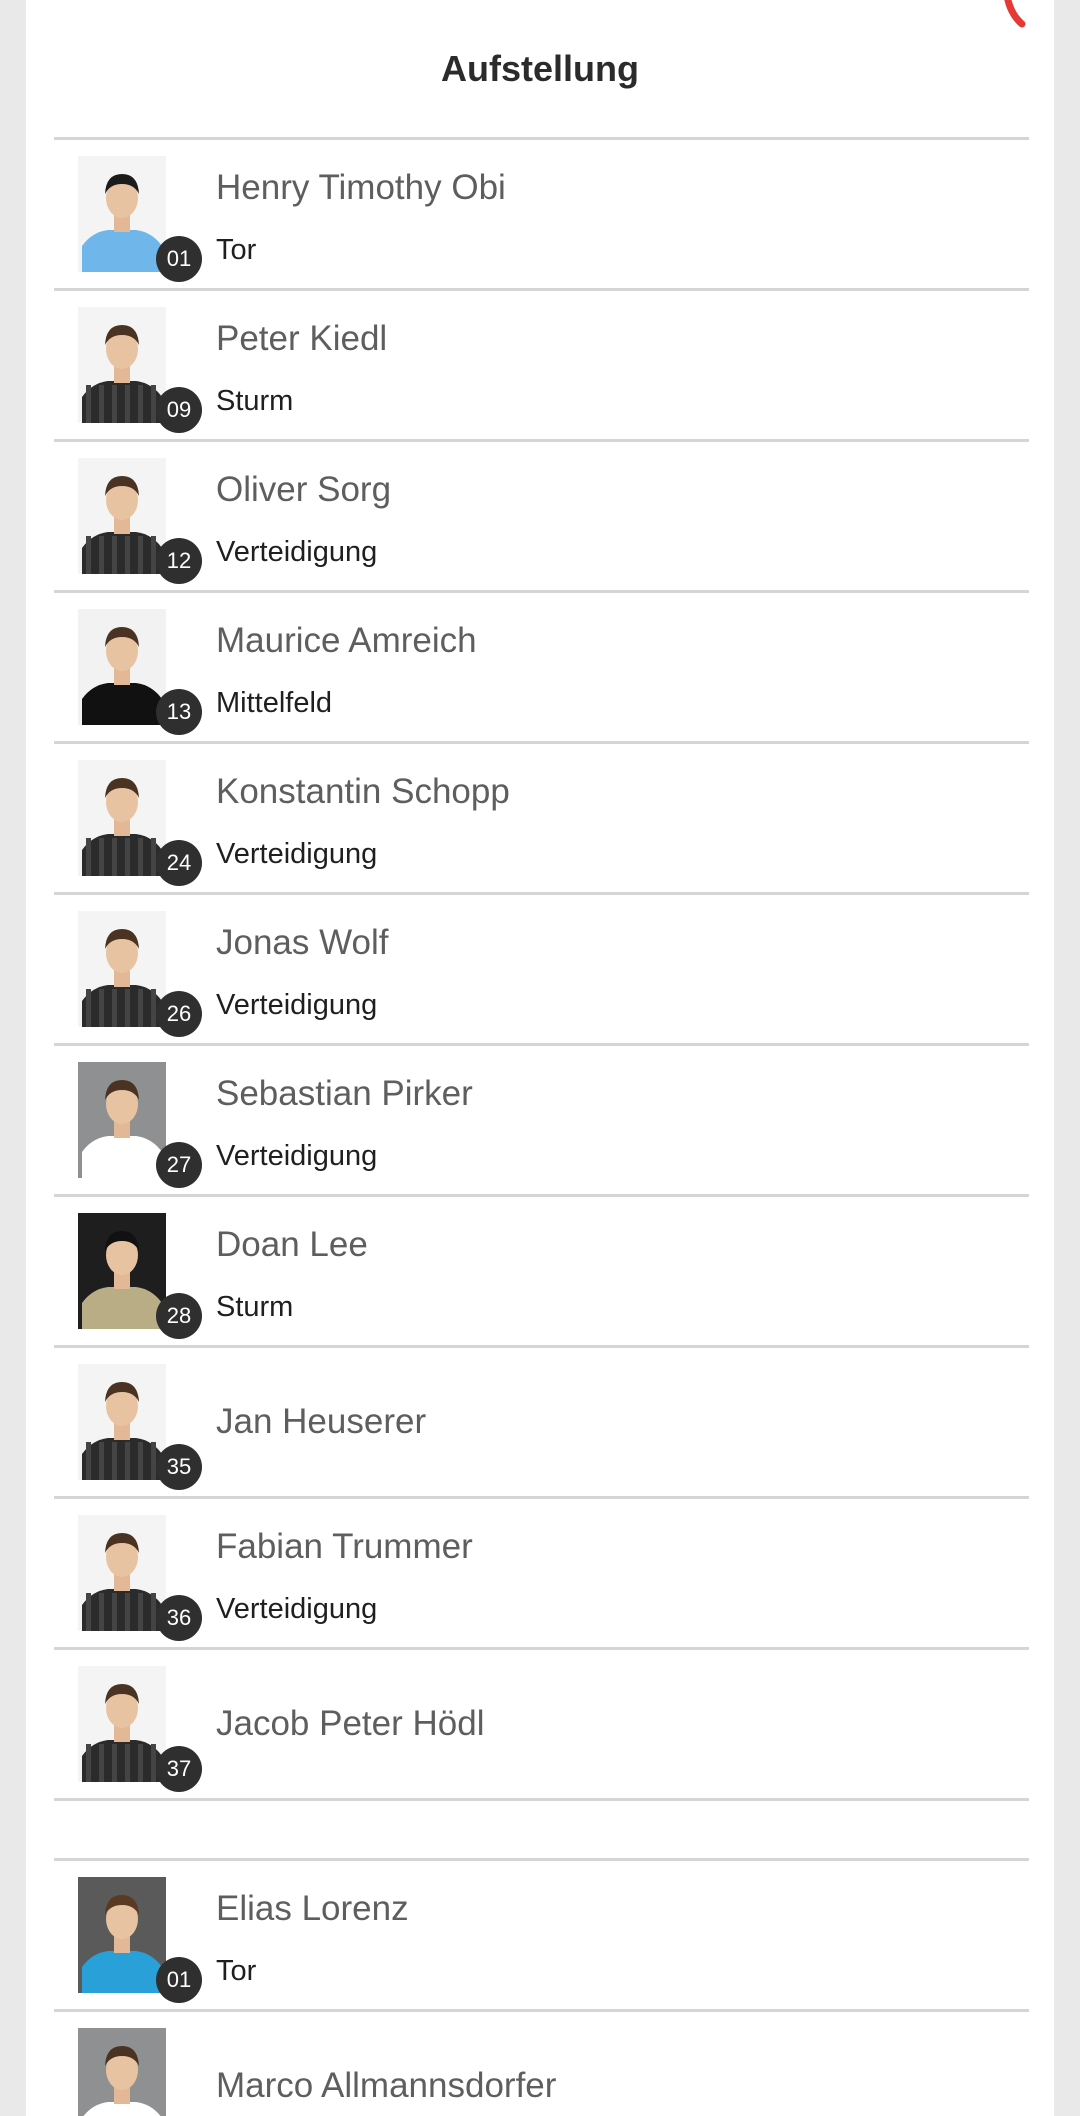  What do you see at coordinates (303, 490) in the screenshot?
I see `player-name: Oliver Sorg` at bounding box center [303, 490].